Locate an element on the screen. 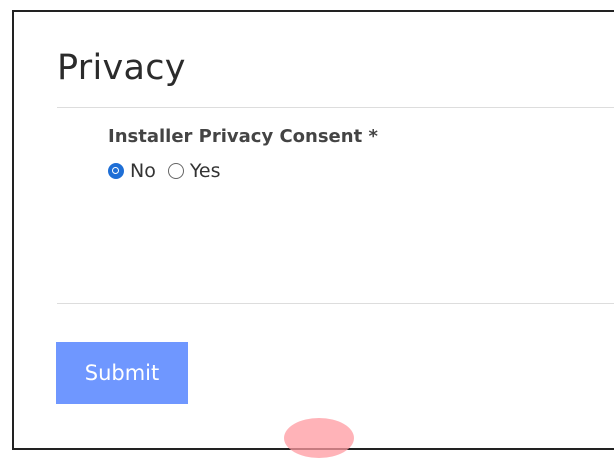  radio-option-no: No is located at coordinates (132, 171).